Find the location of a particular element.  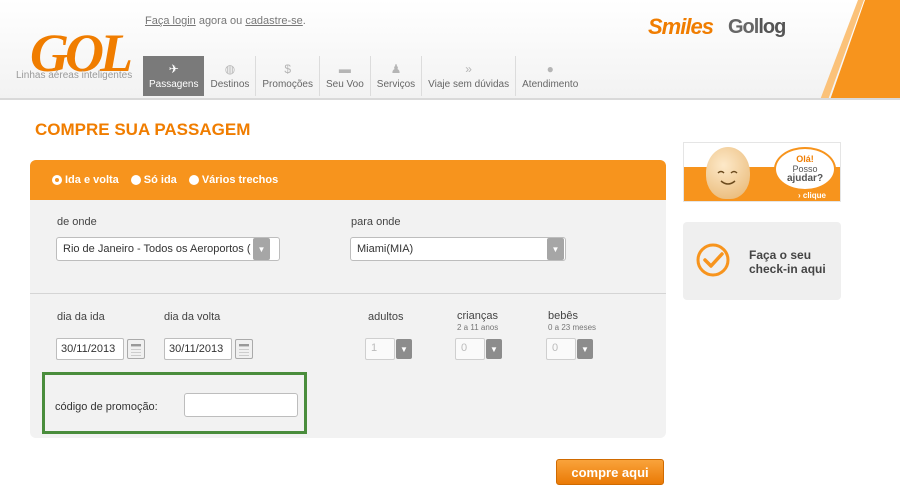

login-end: . is located at coordinates (304, 21).